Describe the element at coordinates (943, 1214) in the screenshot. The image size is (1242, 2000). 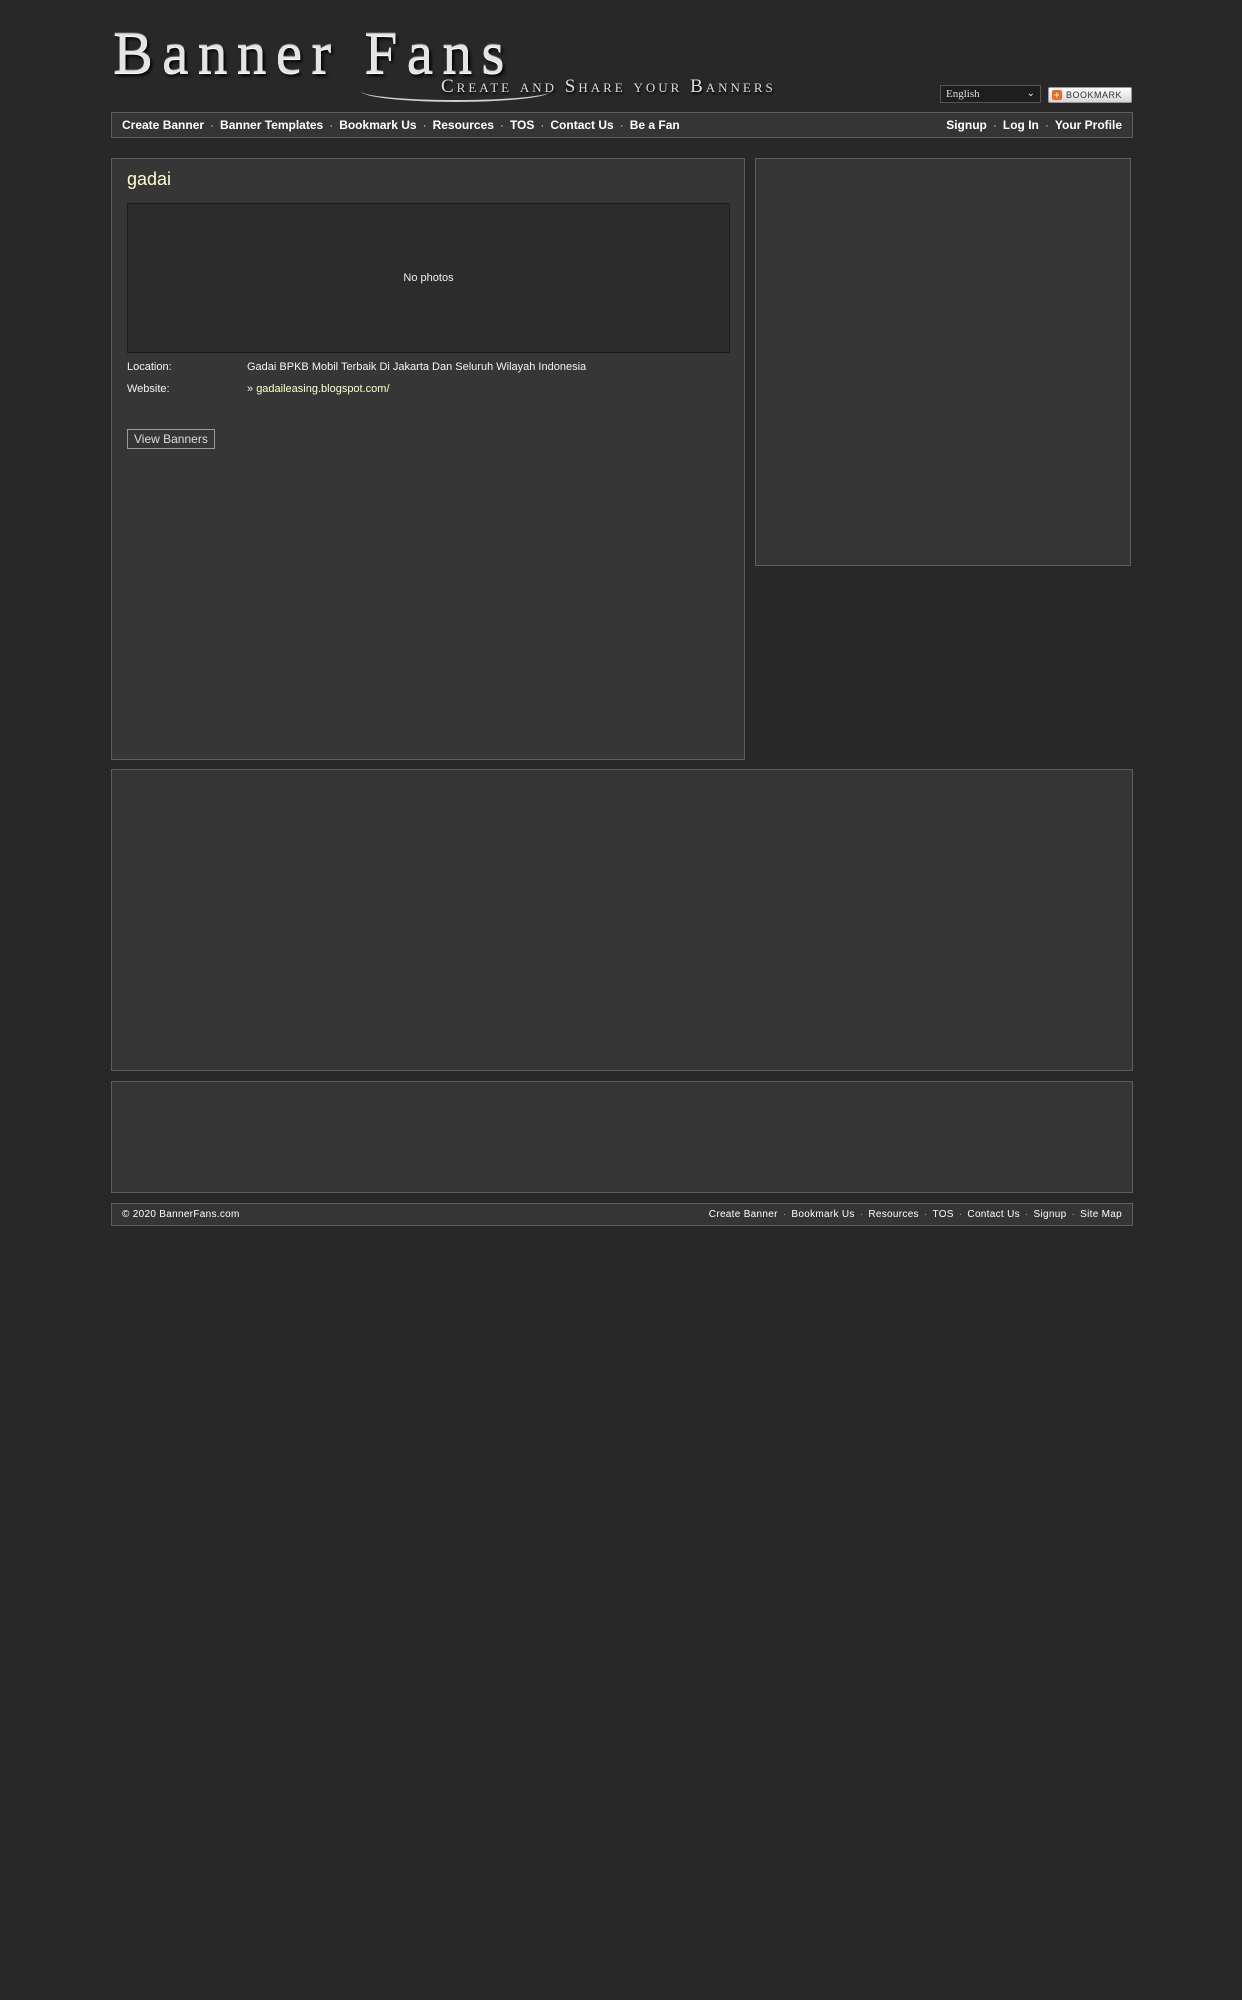
I see `footer-tos: TOS` at that location.